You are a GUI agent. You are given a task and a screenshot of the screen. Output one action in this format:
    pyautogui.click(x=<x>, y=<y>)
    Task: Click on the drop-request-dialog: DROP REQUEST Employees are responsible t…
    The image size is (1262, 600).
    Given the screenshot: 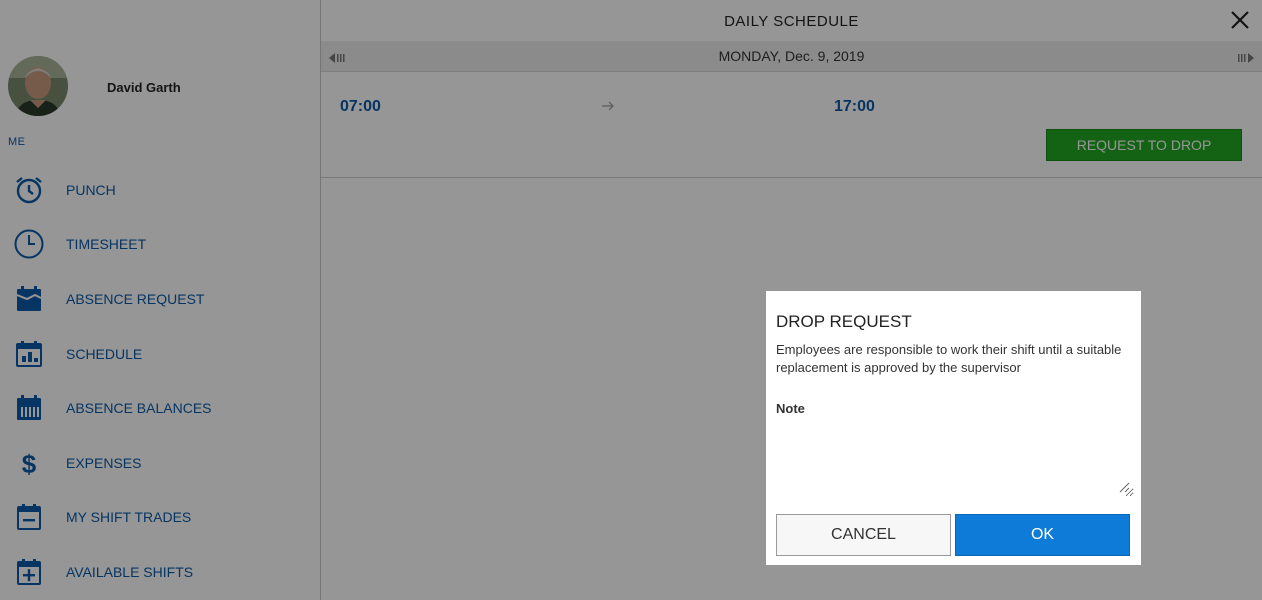 What is the action you would take?
    pyautogui.click(x=953, y=428)
    